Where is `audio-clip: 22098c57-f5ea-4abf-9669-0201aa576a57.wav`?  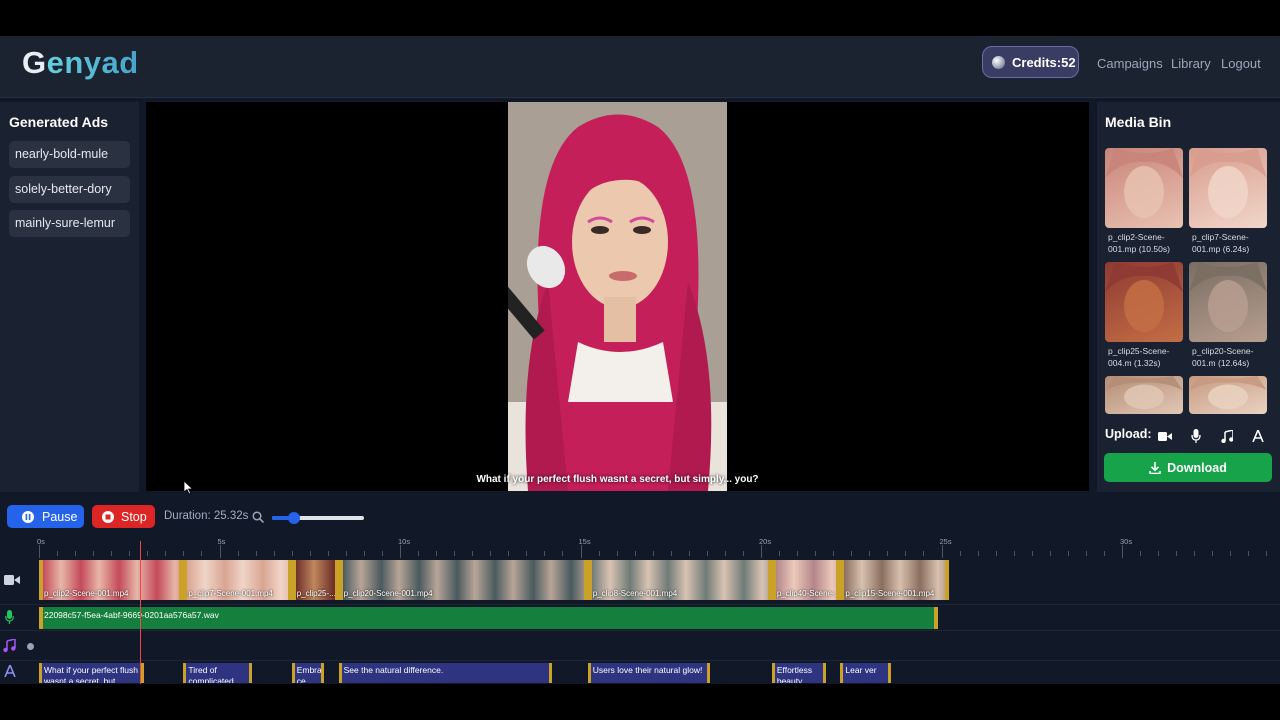 audio-clip: 22098c57-f5ea-4abf-9669-0201aa576a57.wav is located at coordinates (488, 618).